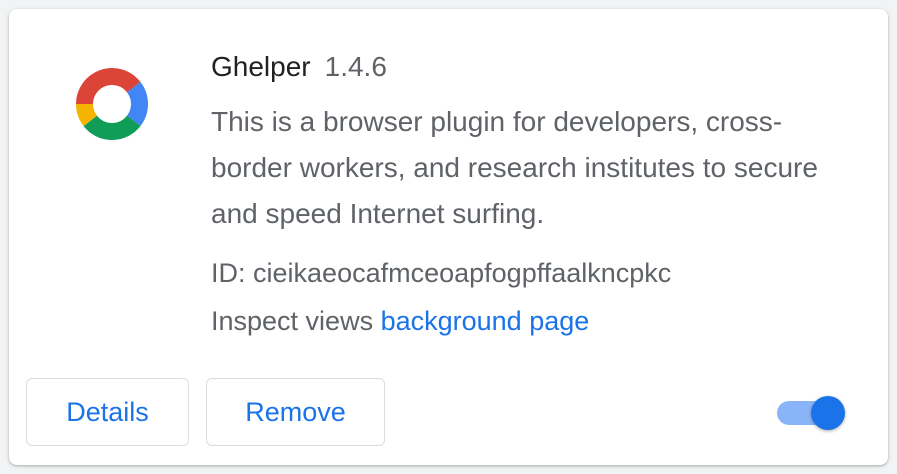 The width and height of the screenshot is (897, 474). I want to click on background-page-link: background page, so click(485, 321).